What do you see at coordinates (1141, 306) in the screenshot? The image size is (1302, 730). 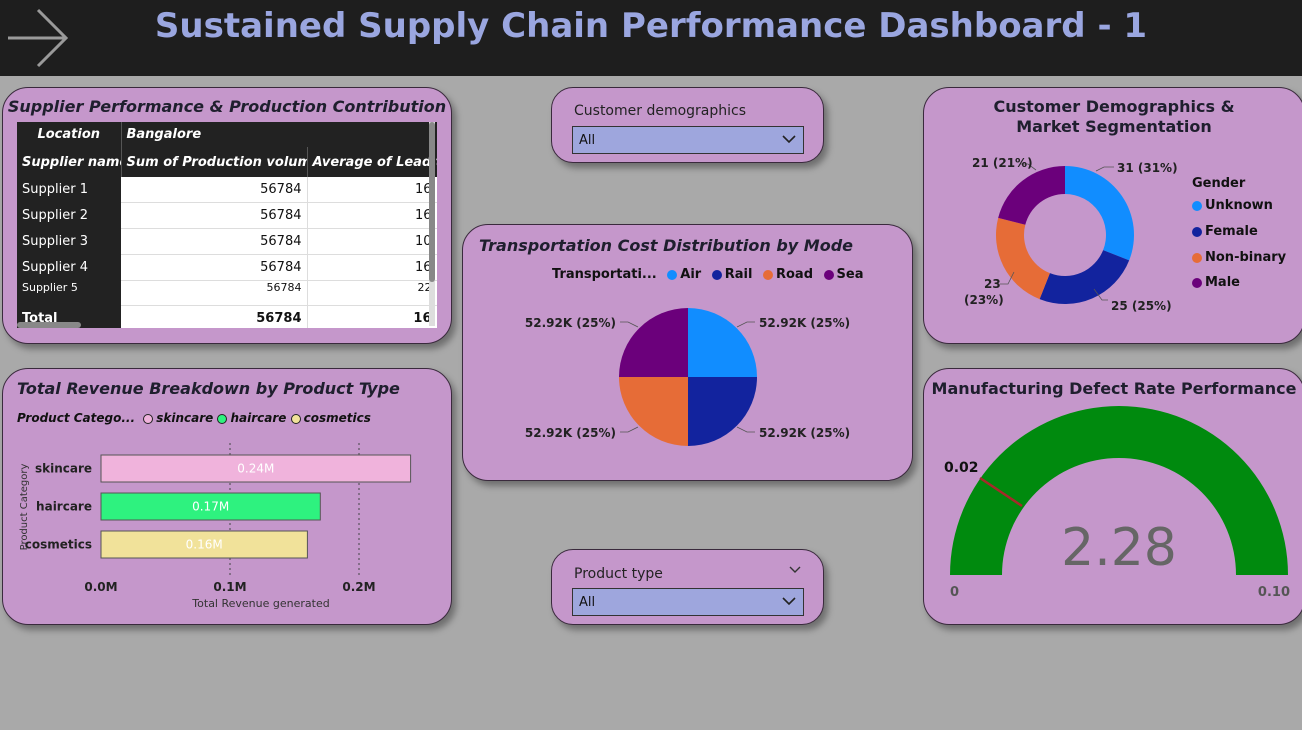 I see `donut-label-female: 25 (25%)` at bounding box center [1141, 306].